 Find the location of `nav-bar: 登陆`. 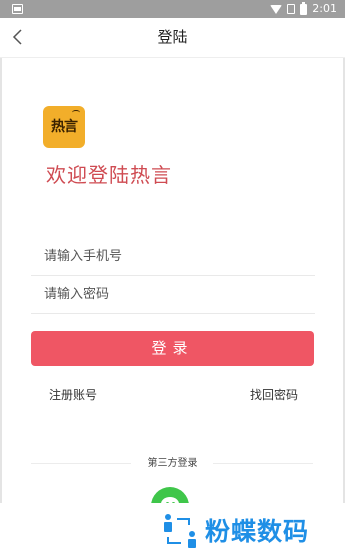

nav-bar: 登陆 is located at coordinates (172, 38).